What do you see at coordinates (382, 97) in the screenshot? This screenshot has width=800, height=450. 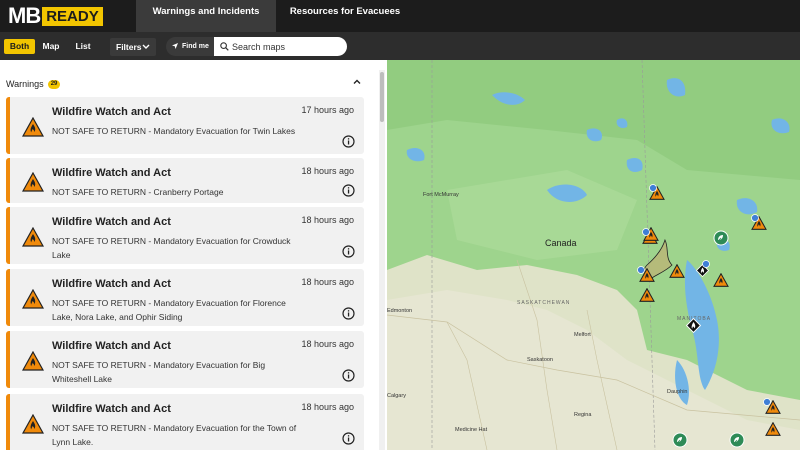 I see `list-scrollbar-thumb` at bounding box center [382, 97].